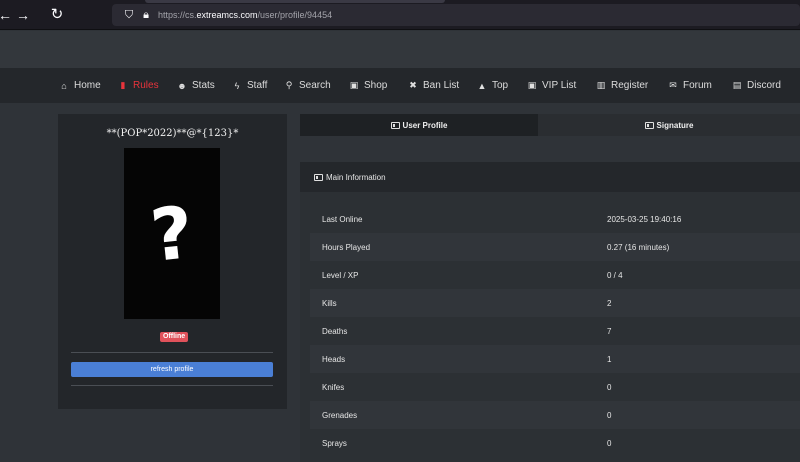 Image resolution: width=800 pixels, height=462 pixels. I want to click on avatar: ?, so click(172, 233).